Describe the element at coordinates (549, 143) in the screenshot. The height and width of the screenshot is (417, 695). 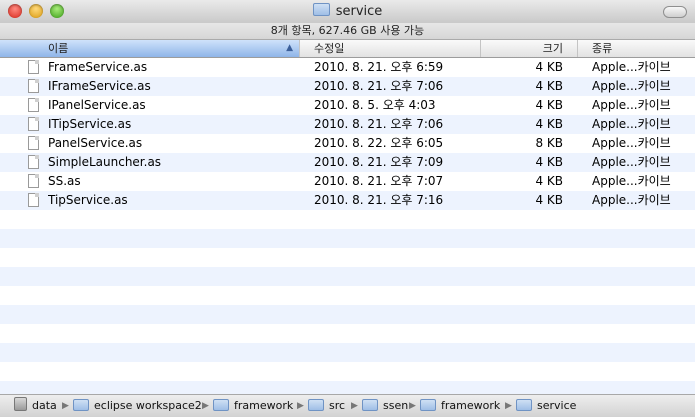
I see `file-size: 8 KB` at that location.